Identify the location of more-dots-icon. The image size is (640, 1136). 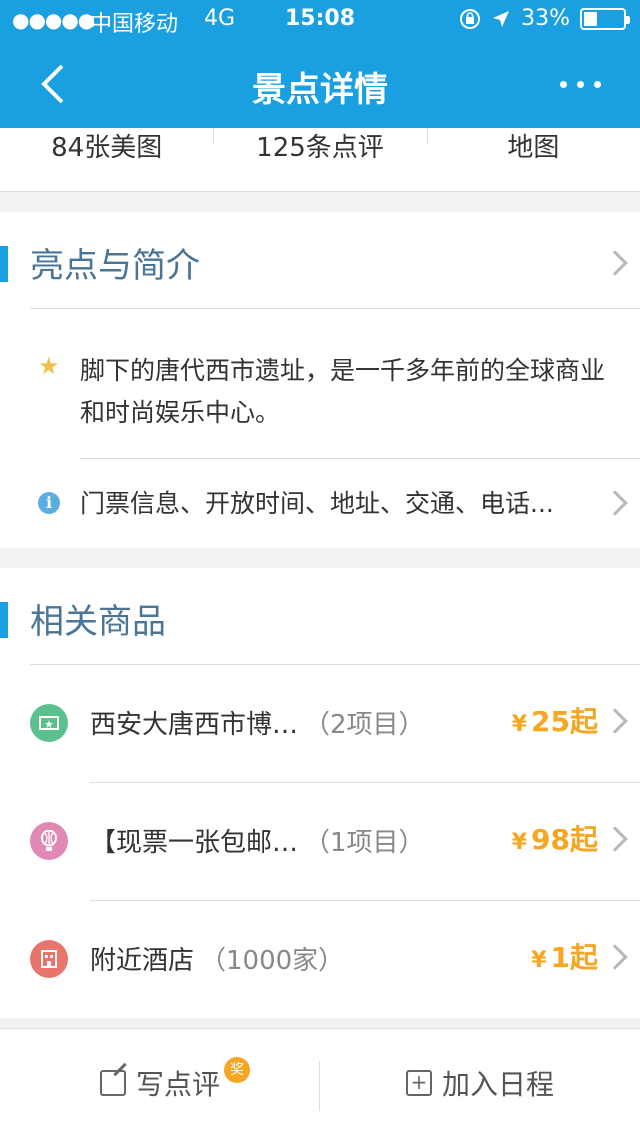
(563, 84).